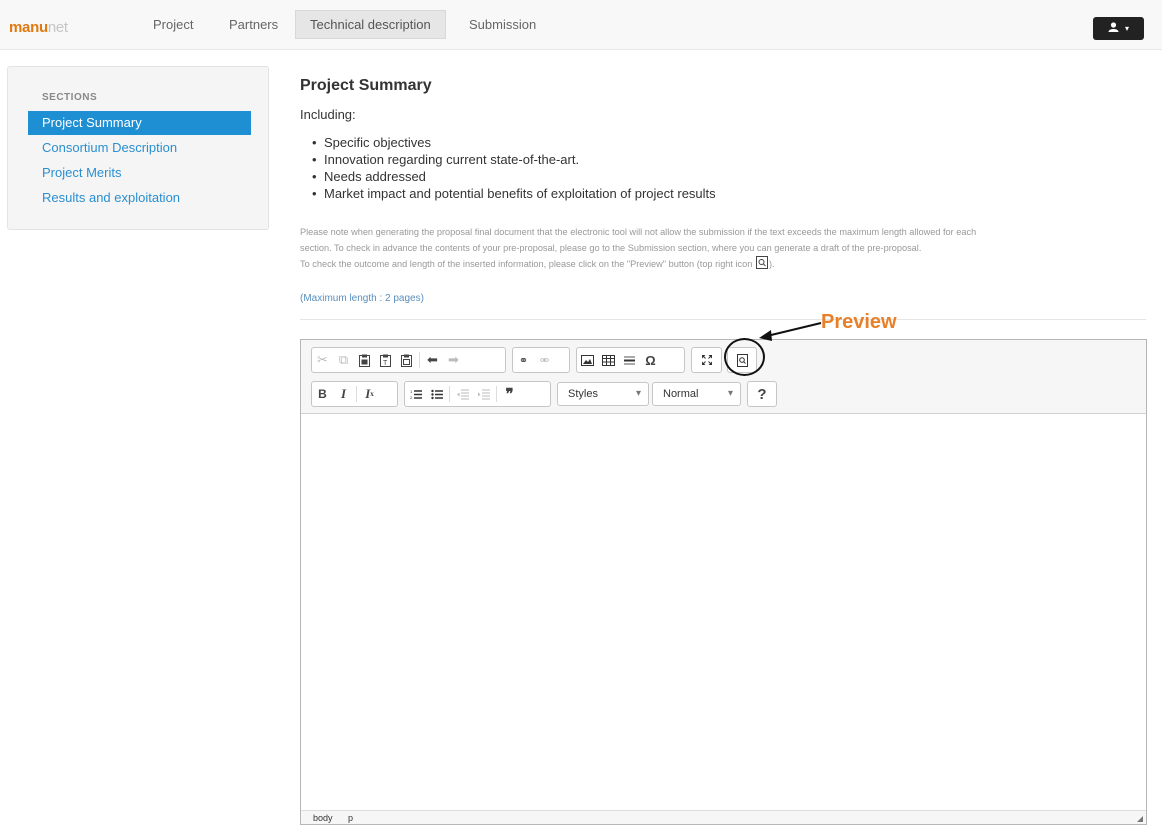 The width and height of the screenshot is (1162, 825). Describe the element at coordinates (411, 397) in the screenshot. I see `svg-text: 2` at that location.